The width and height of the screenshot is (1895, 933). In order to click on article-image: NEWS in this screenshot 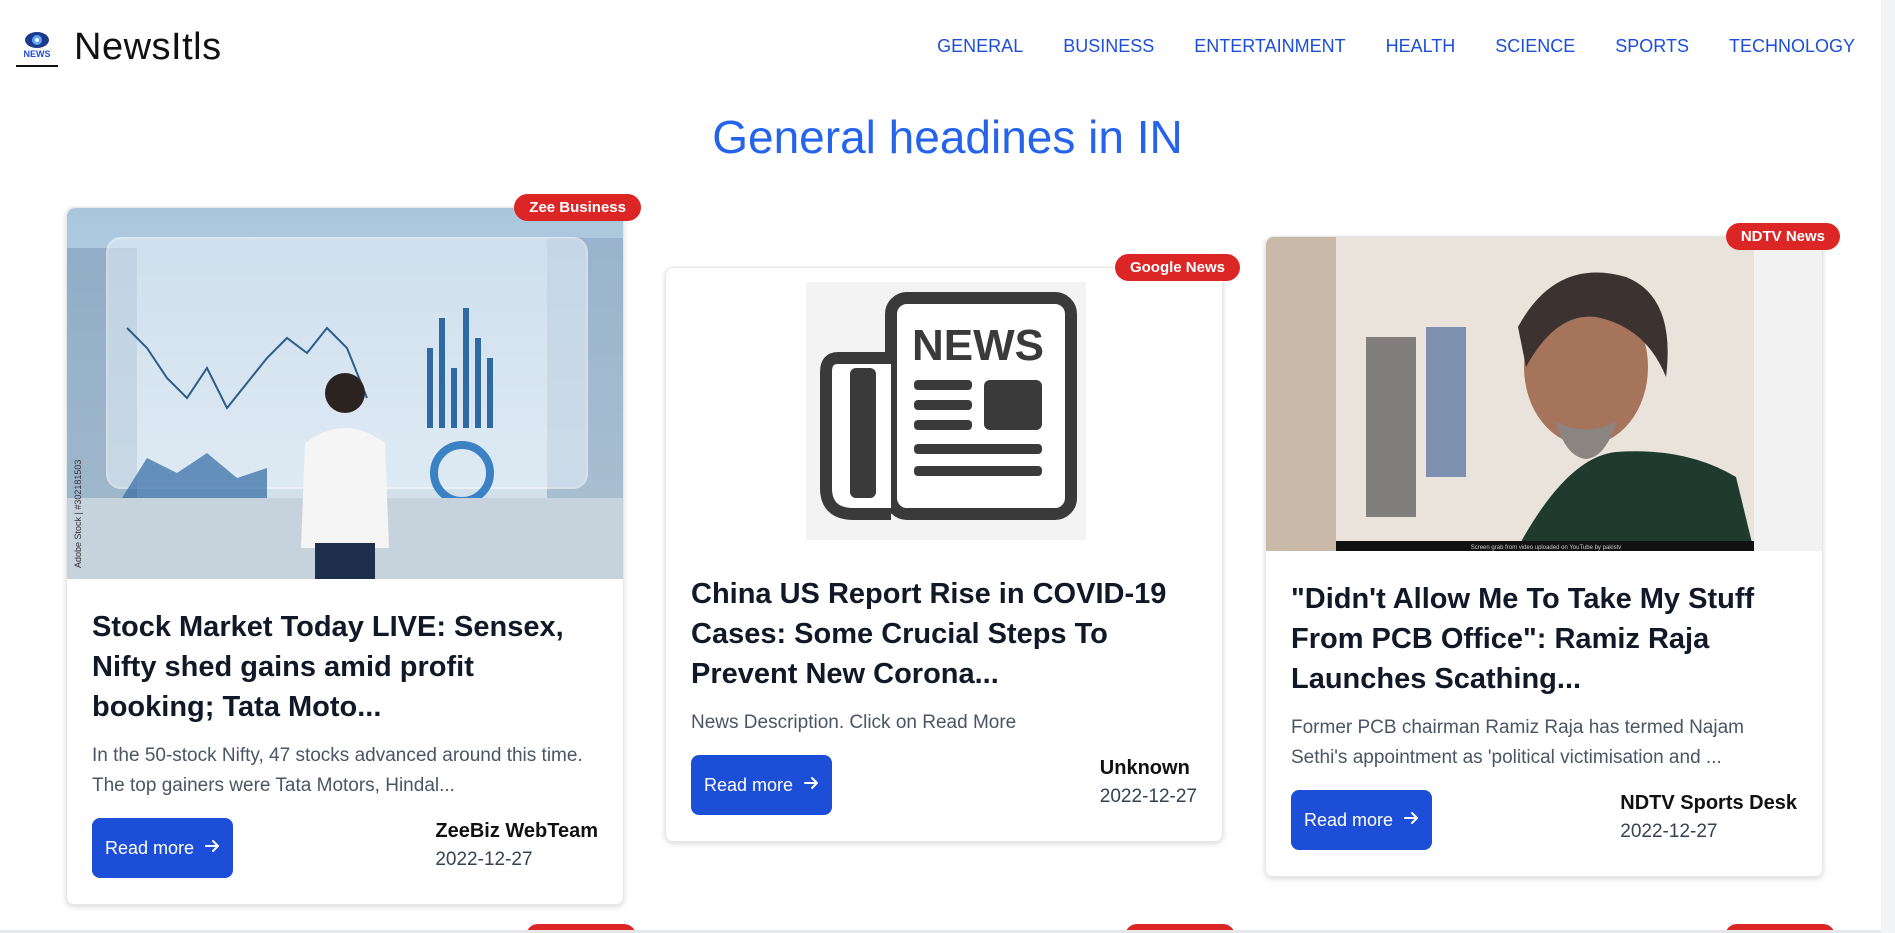, I will do `click(944, 409)`.